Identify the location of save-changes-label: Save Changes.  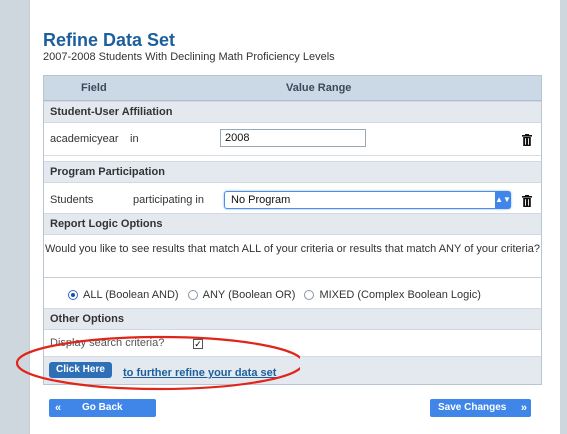
(472, 407).